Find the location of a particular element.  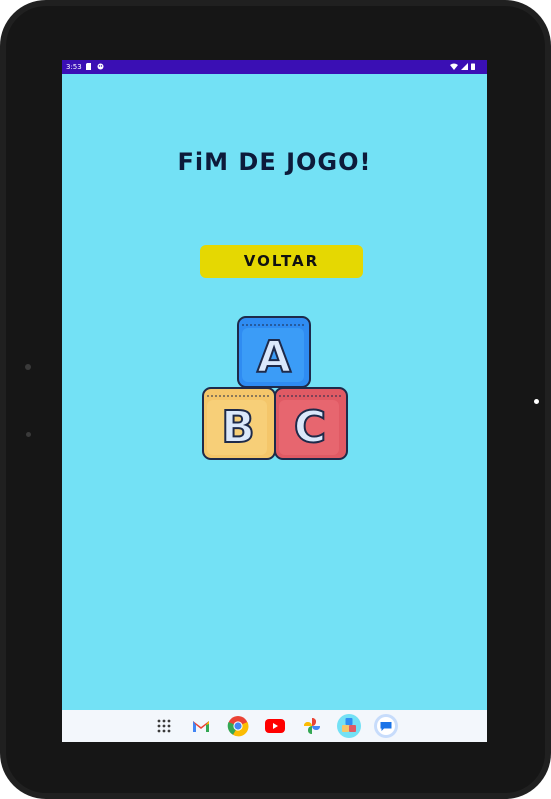

status-notifications is located at coordinates (95, 66).